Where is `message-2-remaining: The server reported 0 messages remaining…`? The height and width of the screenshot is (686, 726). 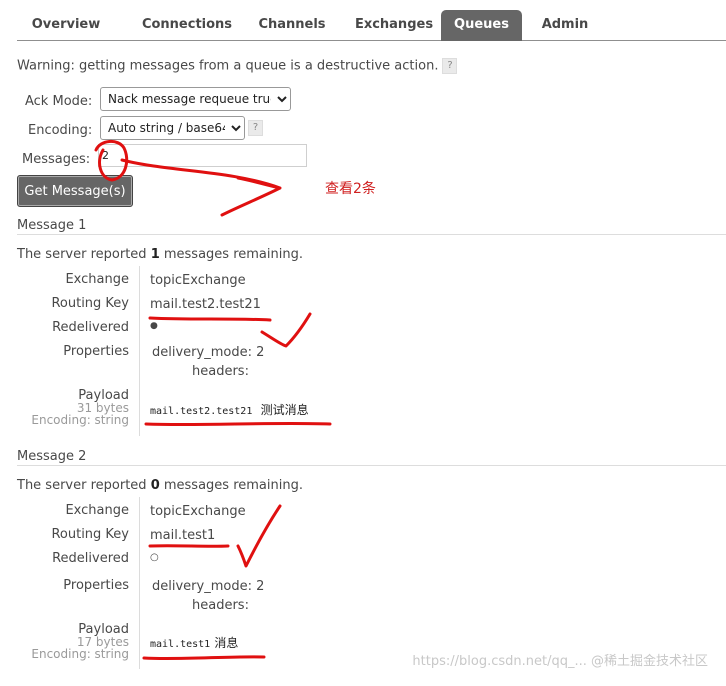
message-2-remaining: The server reported 0 messages remaining… is located at coordinates (160, 485).